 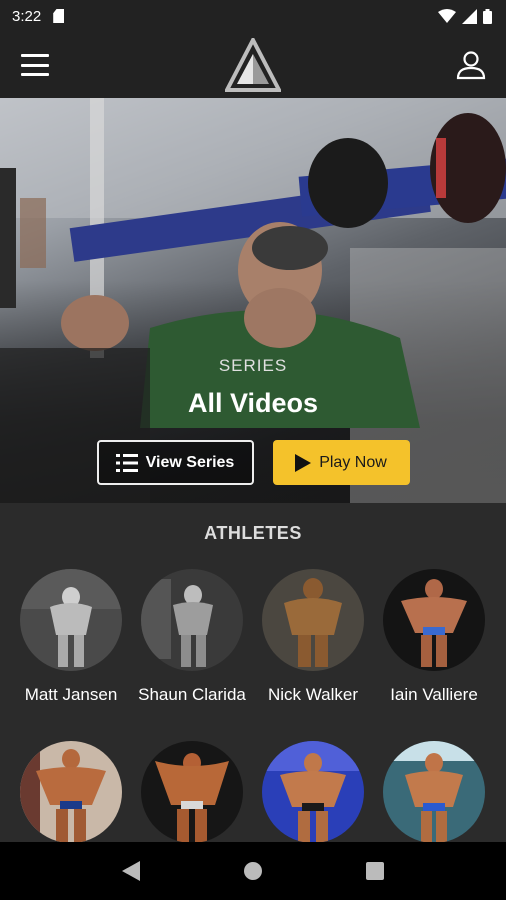 I want to click on view-series-label: View Series, so click(x=190, y=462).